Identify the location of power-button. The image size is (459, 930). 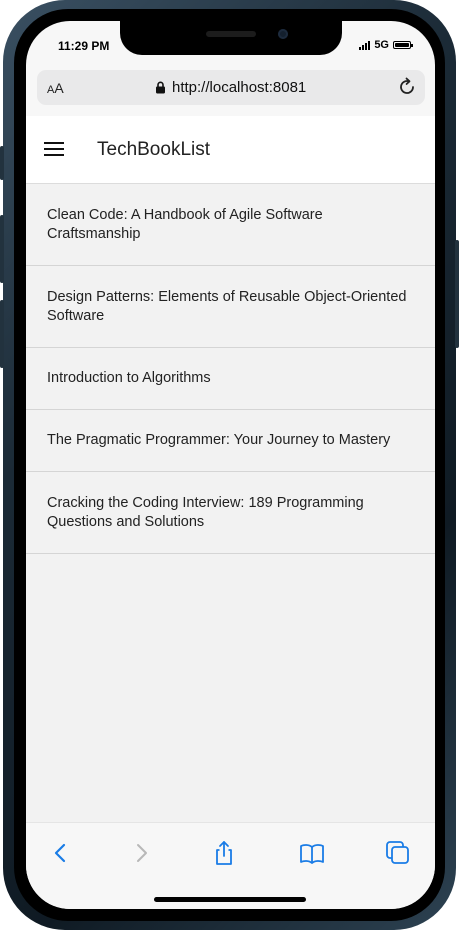
(457, 294).